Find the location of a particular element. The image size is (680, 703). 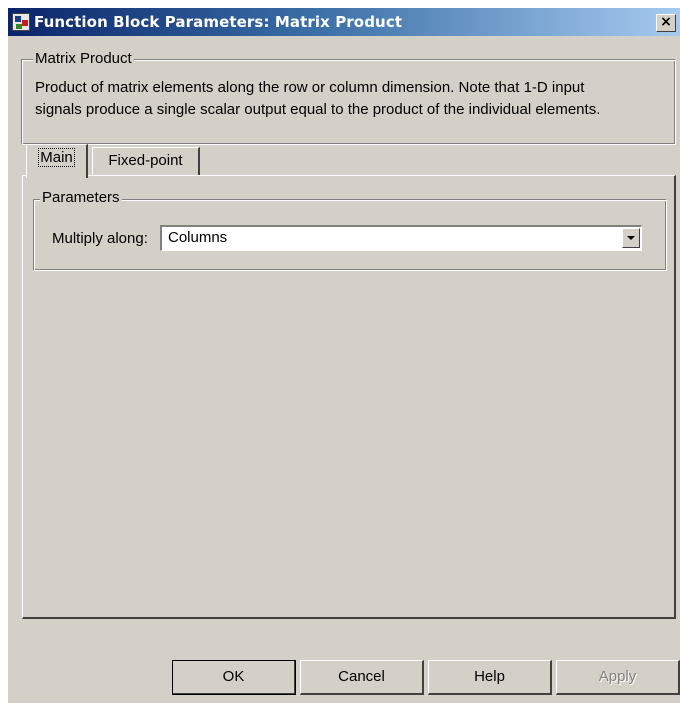

close-icon: × is located at coordinates (666, 22).